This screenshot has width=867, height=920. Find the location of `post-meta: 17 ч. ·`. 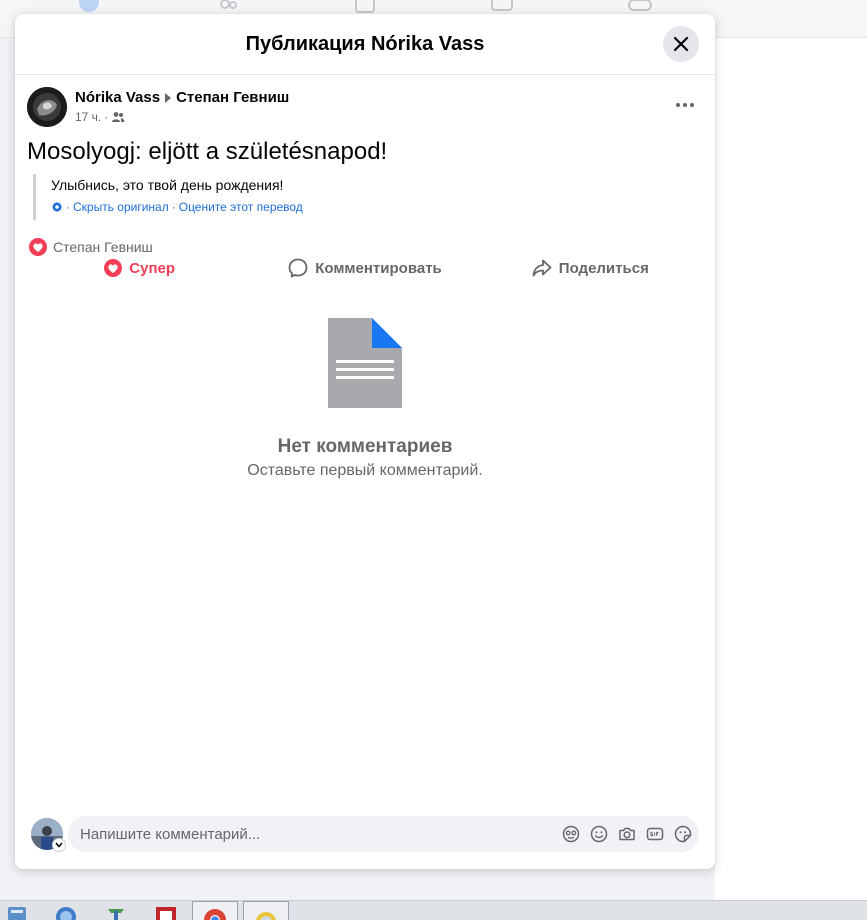

post-meta: 17 ч. · is located at coordinates (100, 117).